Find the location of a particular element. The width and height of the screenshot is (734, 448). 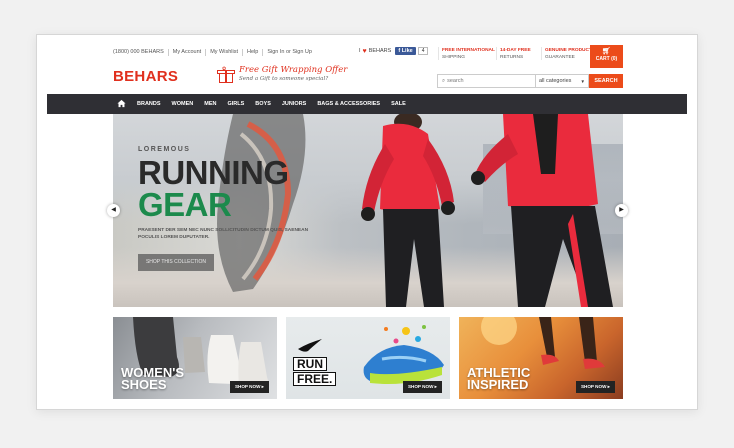

nav-girls: GIRLS is located at coordinates (235, 104).